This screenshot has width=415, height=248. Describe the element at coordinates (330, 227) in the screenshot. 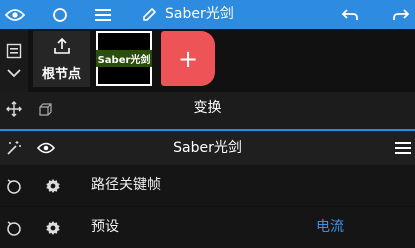

I see `preset-value: 电流` at that location.